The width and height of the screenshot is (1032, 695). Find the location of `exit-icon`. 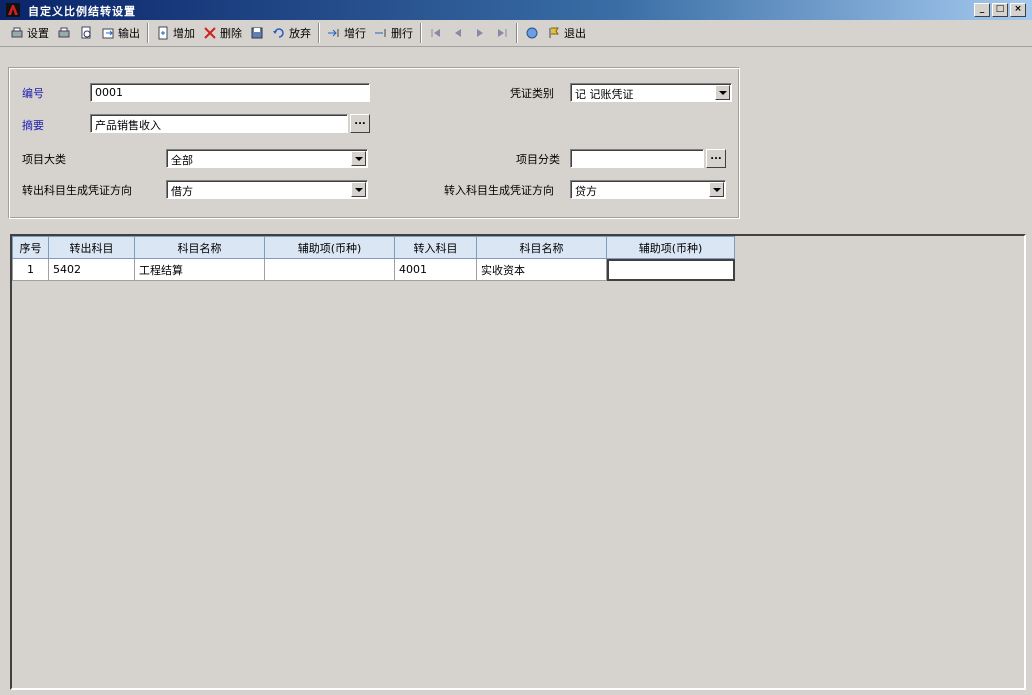

exit-icon is located at coordinates (554, 32).